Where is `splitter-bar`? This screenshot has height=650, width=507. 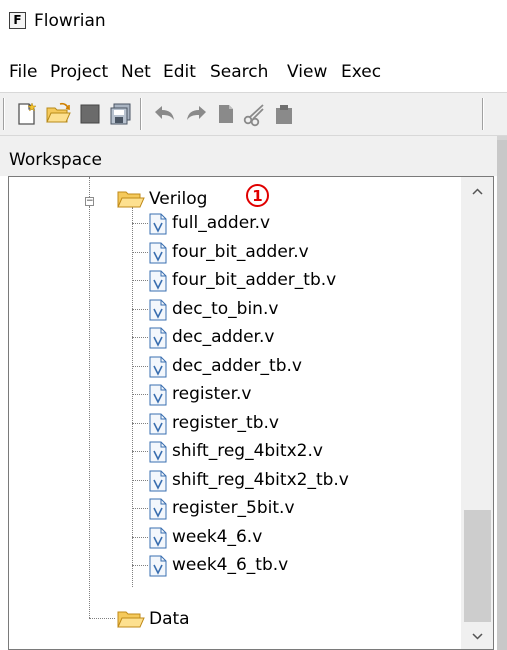 splitter-bar is located at coordinates (502, 393).